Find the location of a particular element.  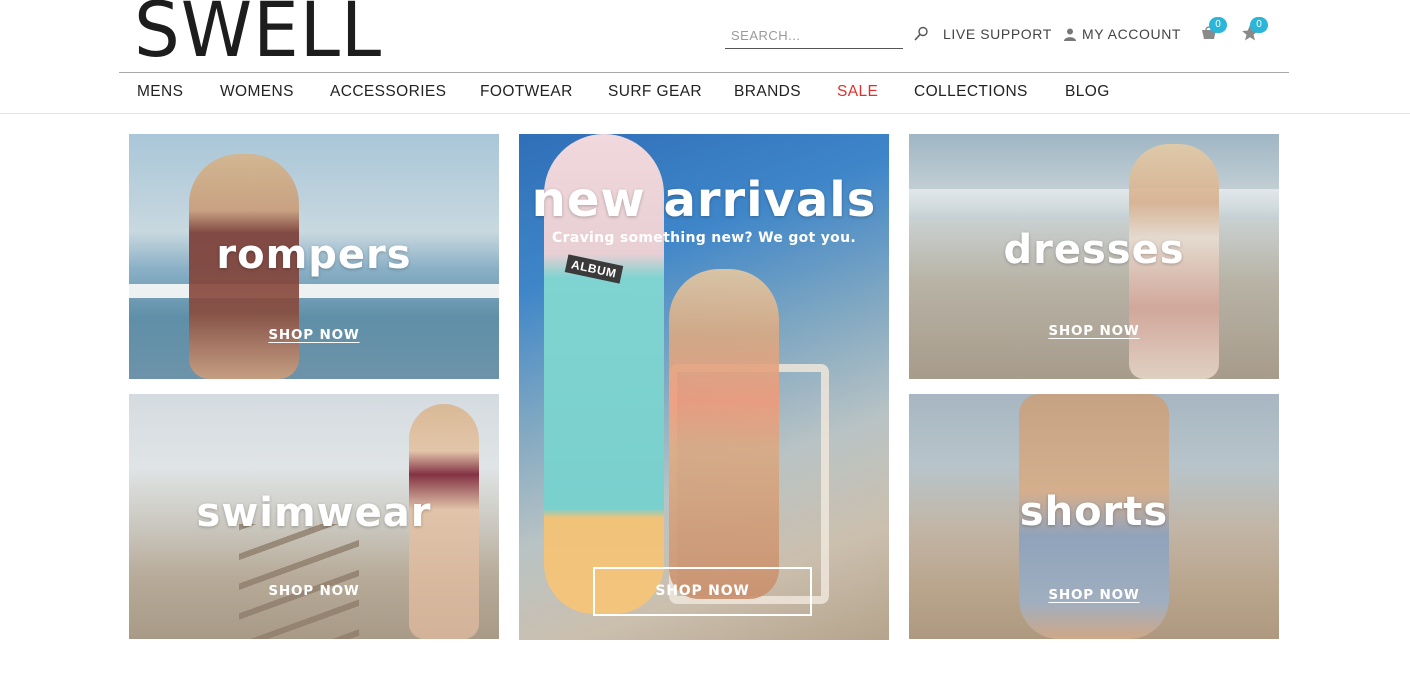

user-icon is located at coordinates (1070, 34).